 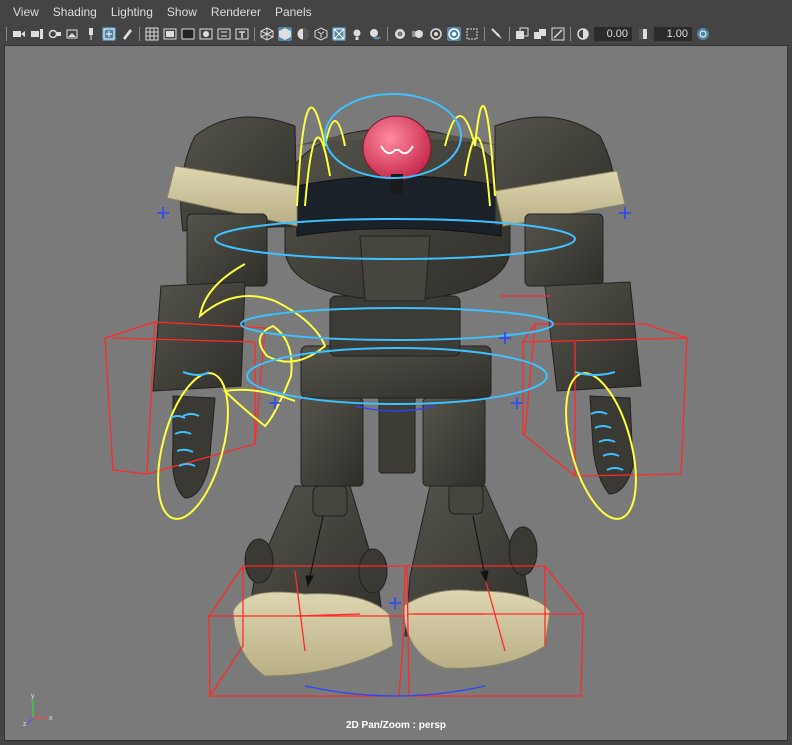 What do you see at coordinates (194, 447) in the screenshot?
I see `left-hand` at bounding box center [194, 447].